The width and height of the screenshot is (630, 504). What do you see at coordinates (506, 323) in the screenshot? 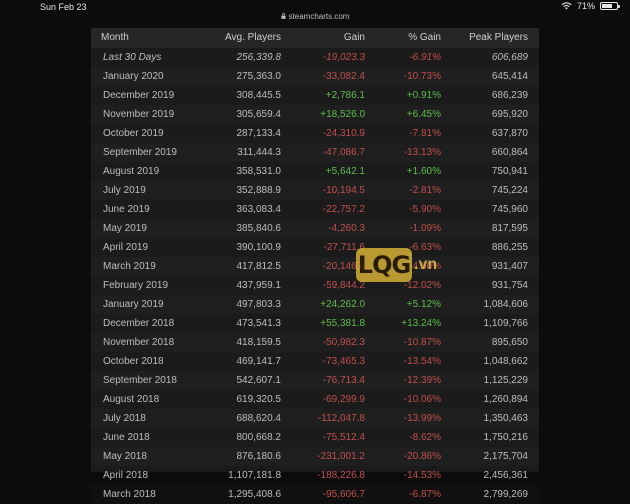
I see `row-peak-players: 1,109,766` at bounding box center [506, 323].